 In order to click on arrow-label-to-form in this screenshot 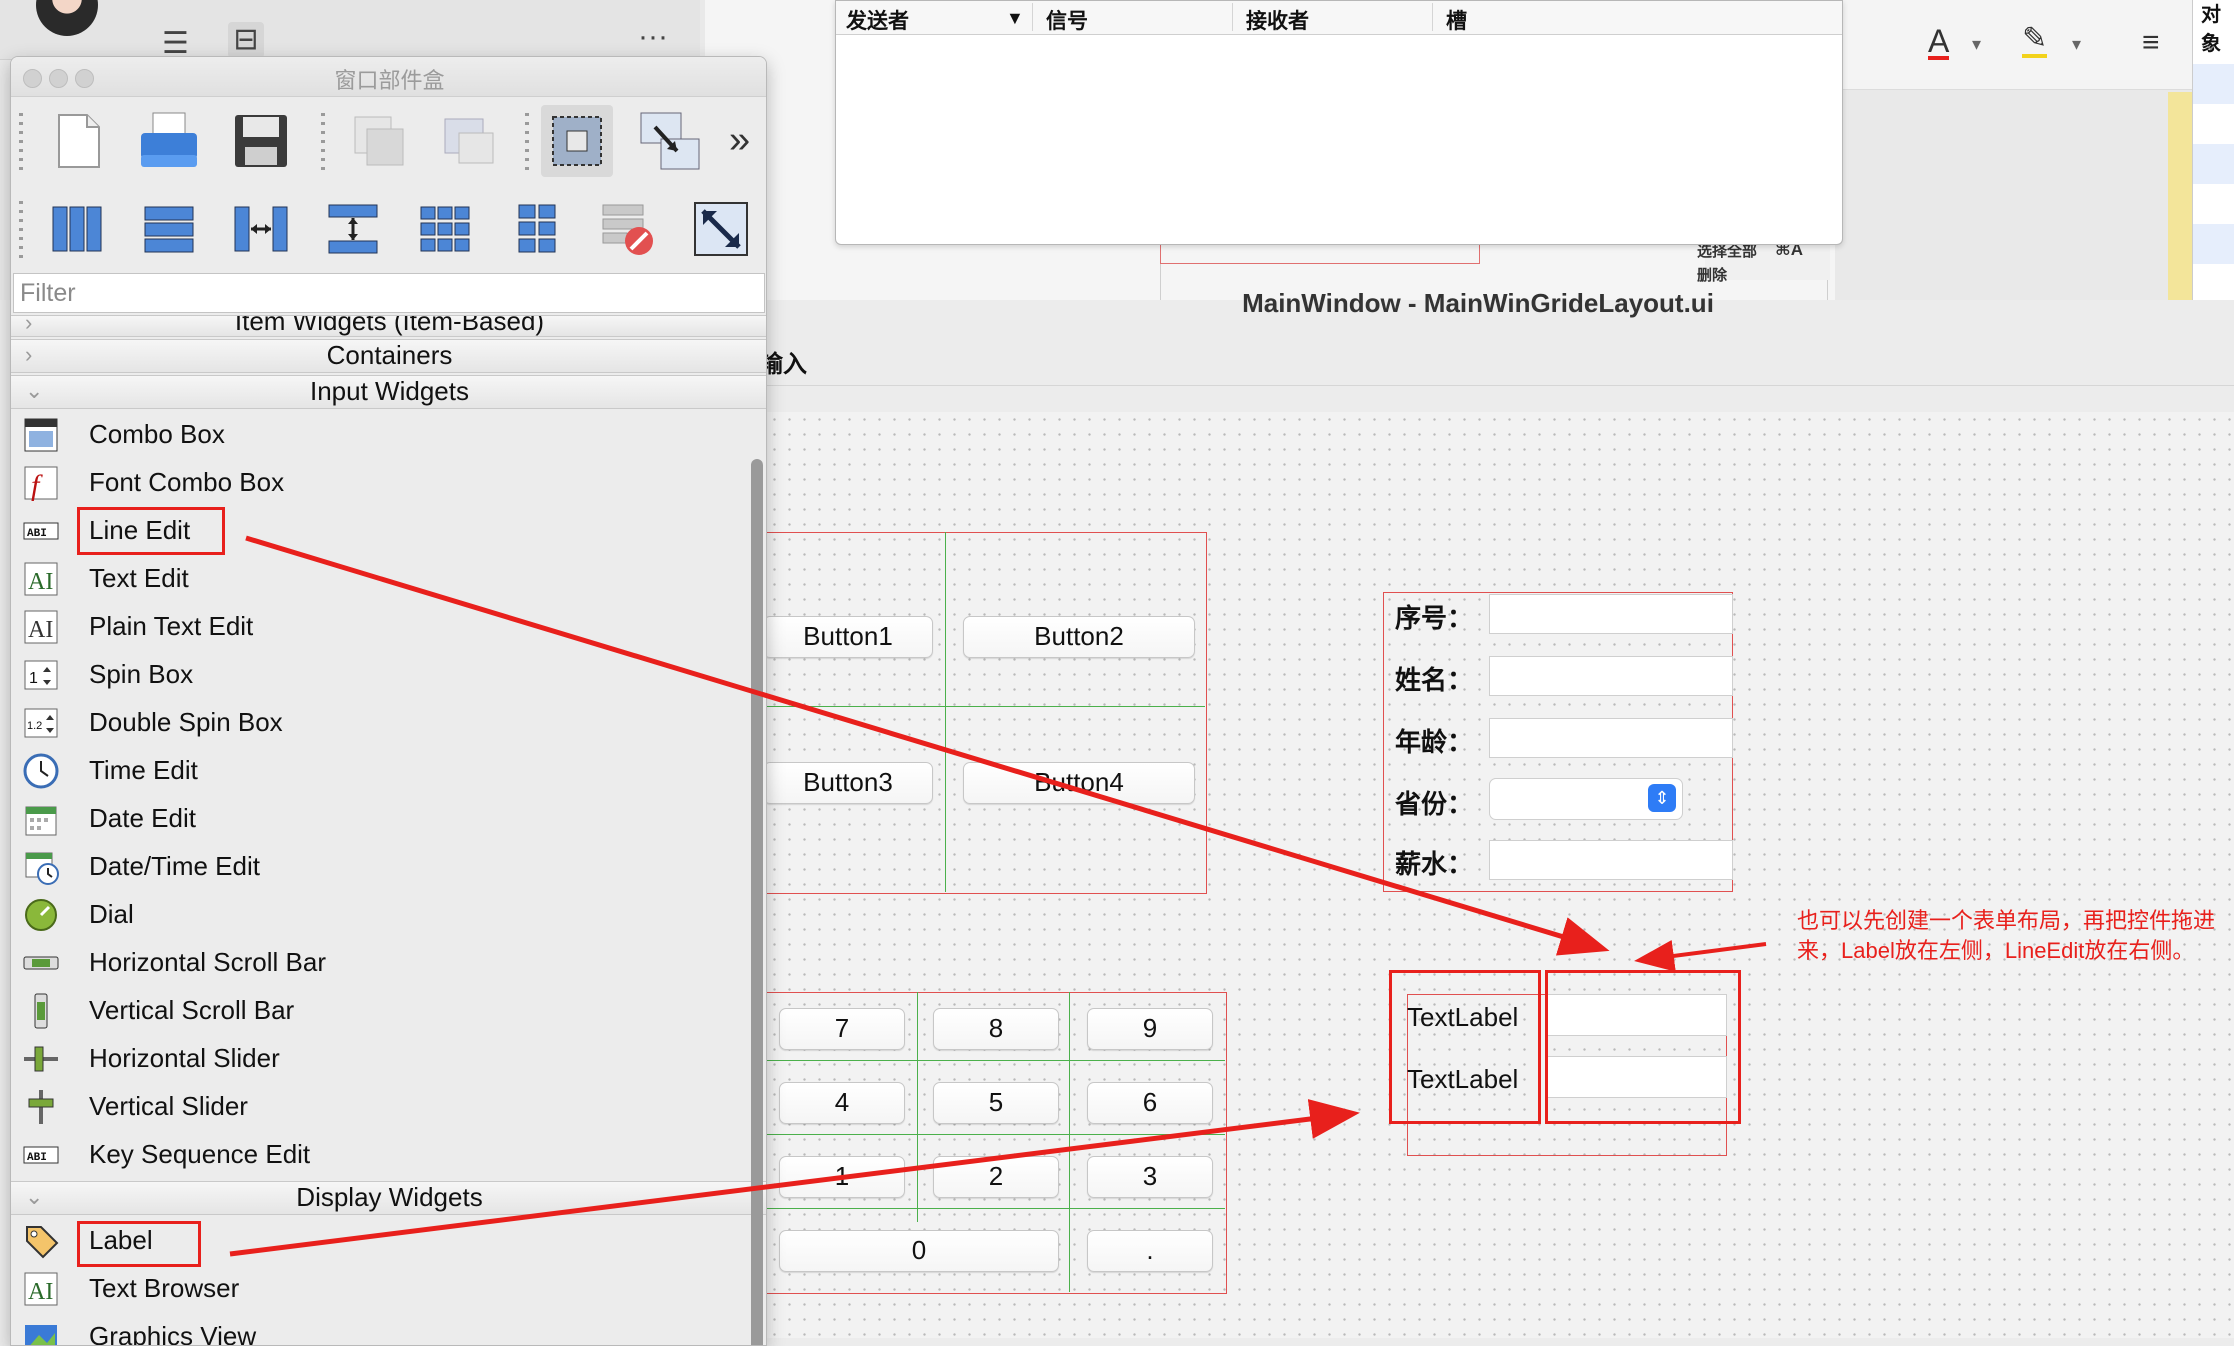, I will do `click(794, 1178)`.